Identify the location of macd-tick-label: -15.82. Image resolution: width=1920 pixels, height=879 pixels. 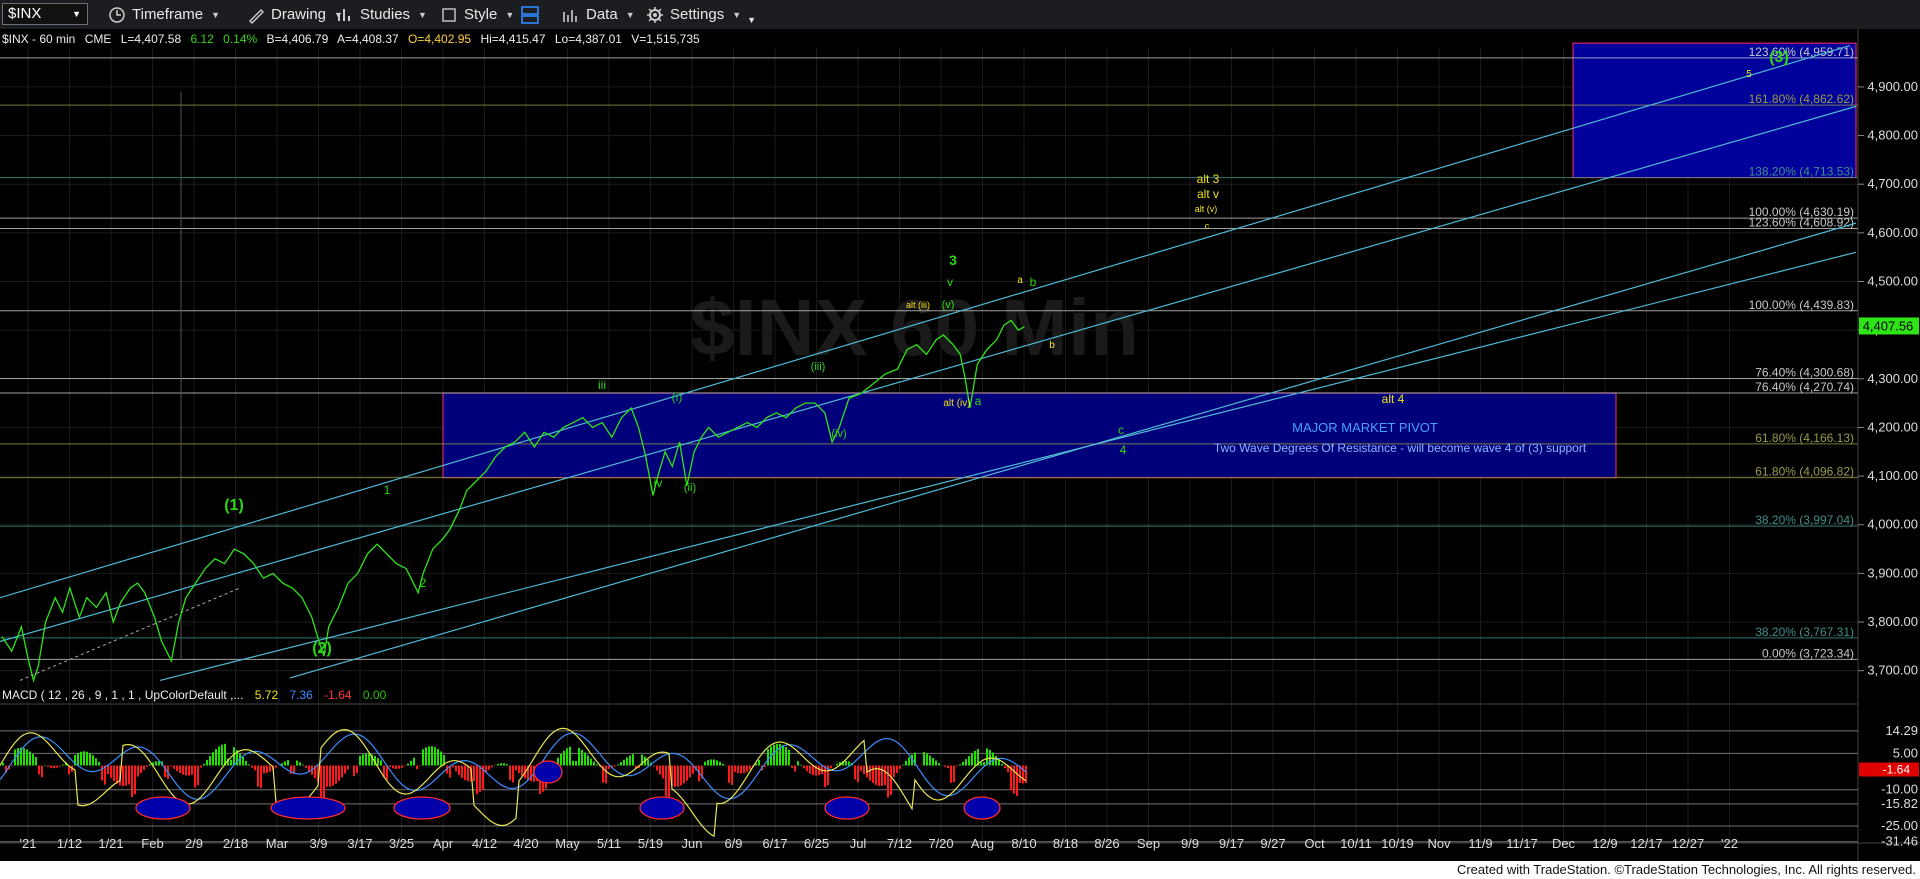
(1899, 803).